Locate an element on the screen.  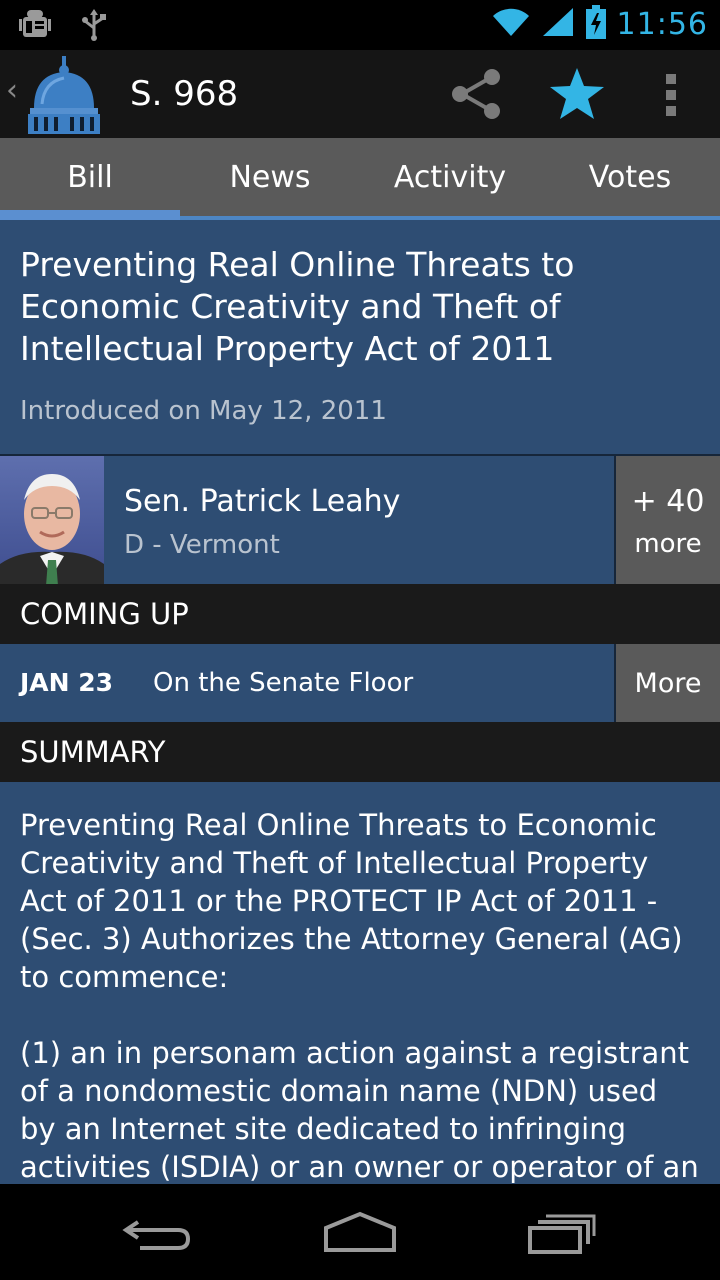
battery-charging-icon is located at coordinates (596, 24).